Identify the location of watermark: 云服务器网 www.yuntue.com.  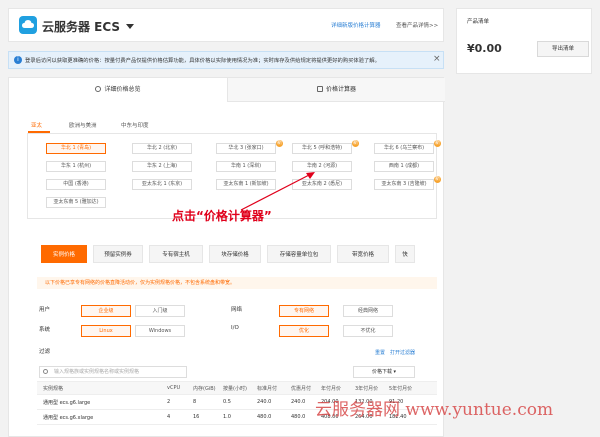
(434, 410).